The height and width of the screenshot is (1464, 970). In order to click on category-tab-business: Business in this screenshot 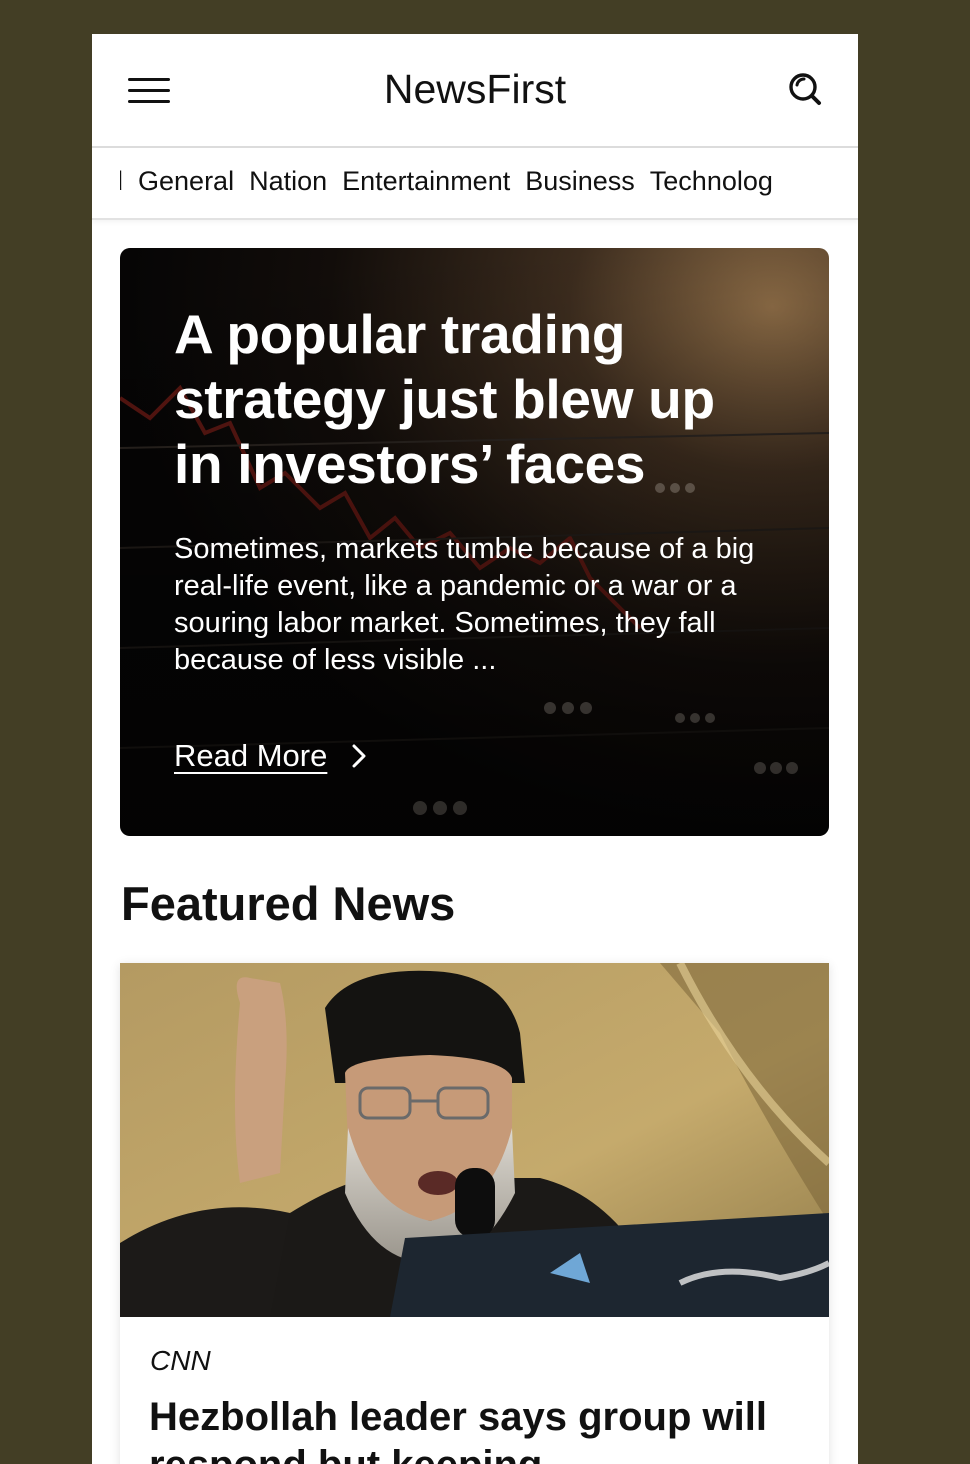, I will do `click(580, 181)`.